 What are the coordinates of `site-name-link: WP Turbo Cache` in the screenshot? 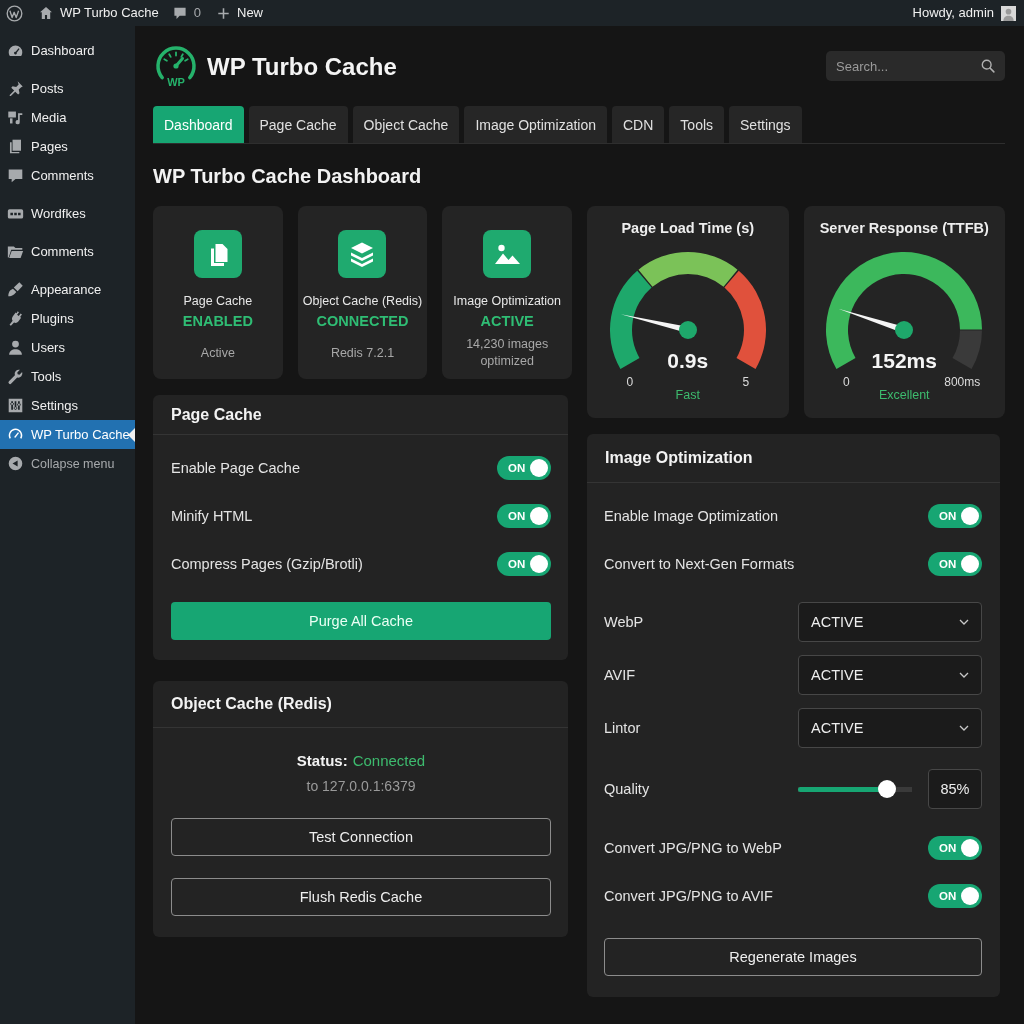 It's located at (99, 13).